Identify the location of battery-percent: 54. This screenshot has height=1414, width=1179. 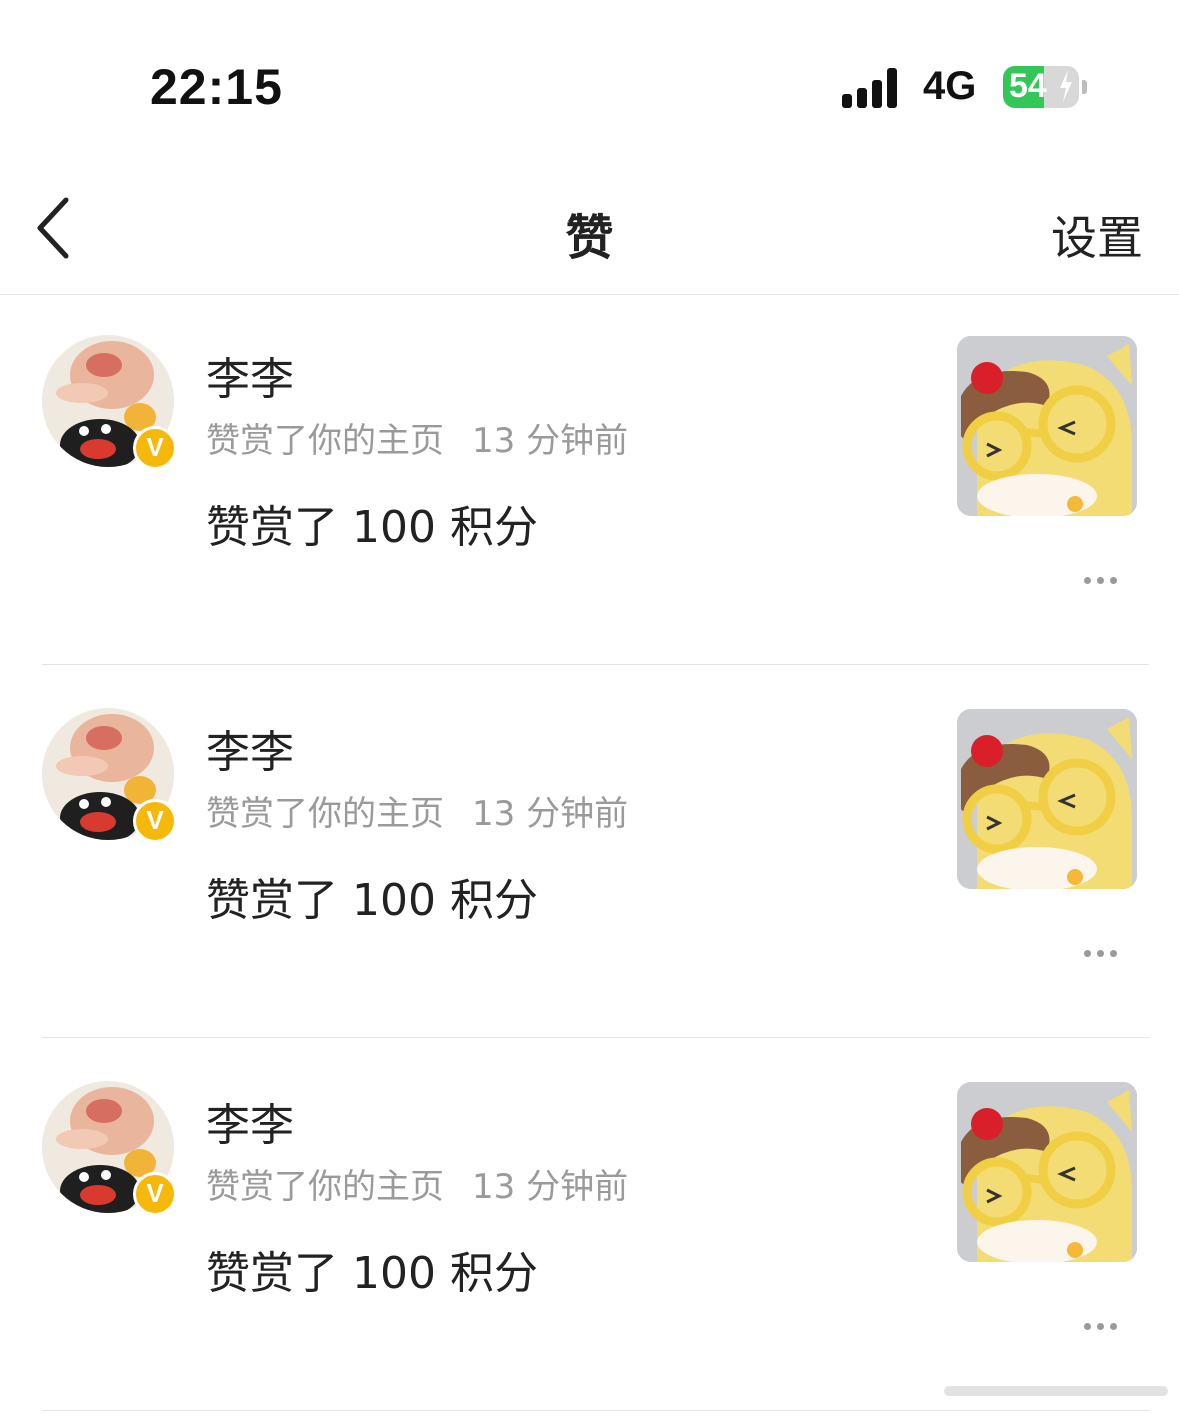
(1028, 86).